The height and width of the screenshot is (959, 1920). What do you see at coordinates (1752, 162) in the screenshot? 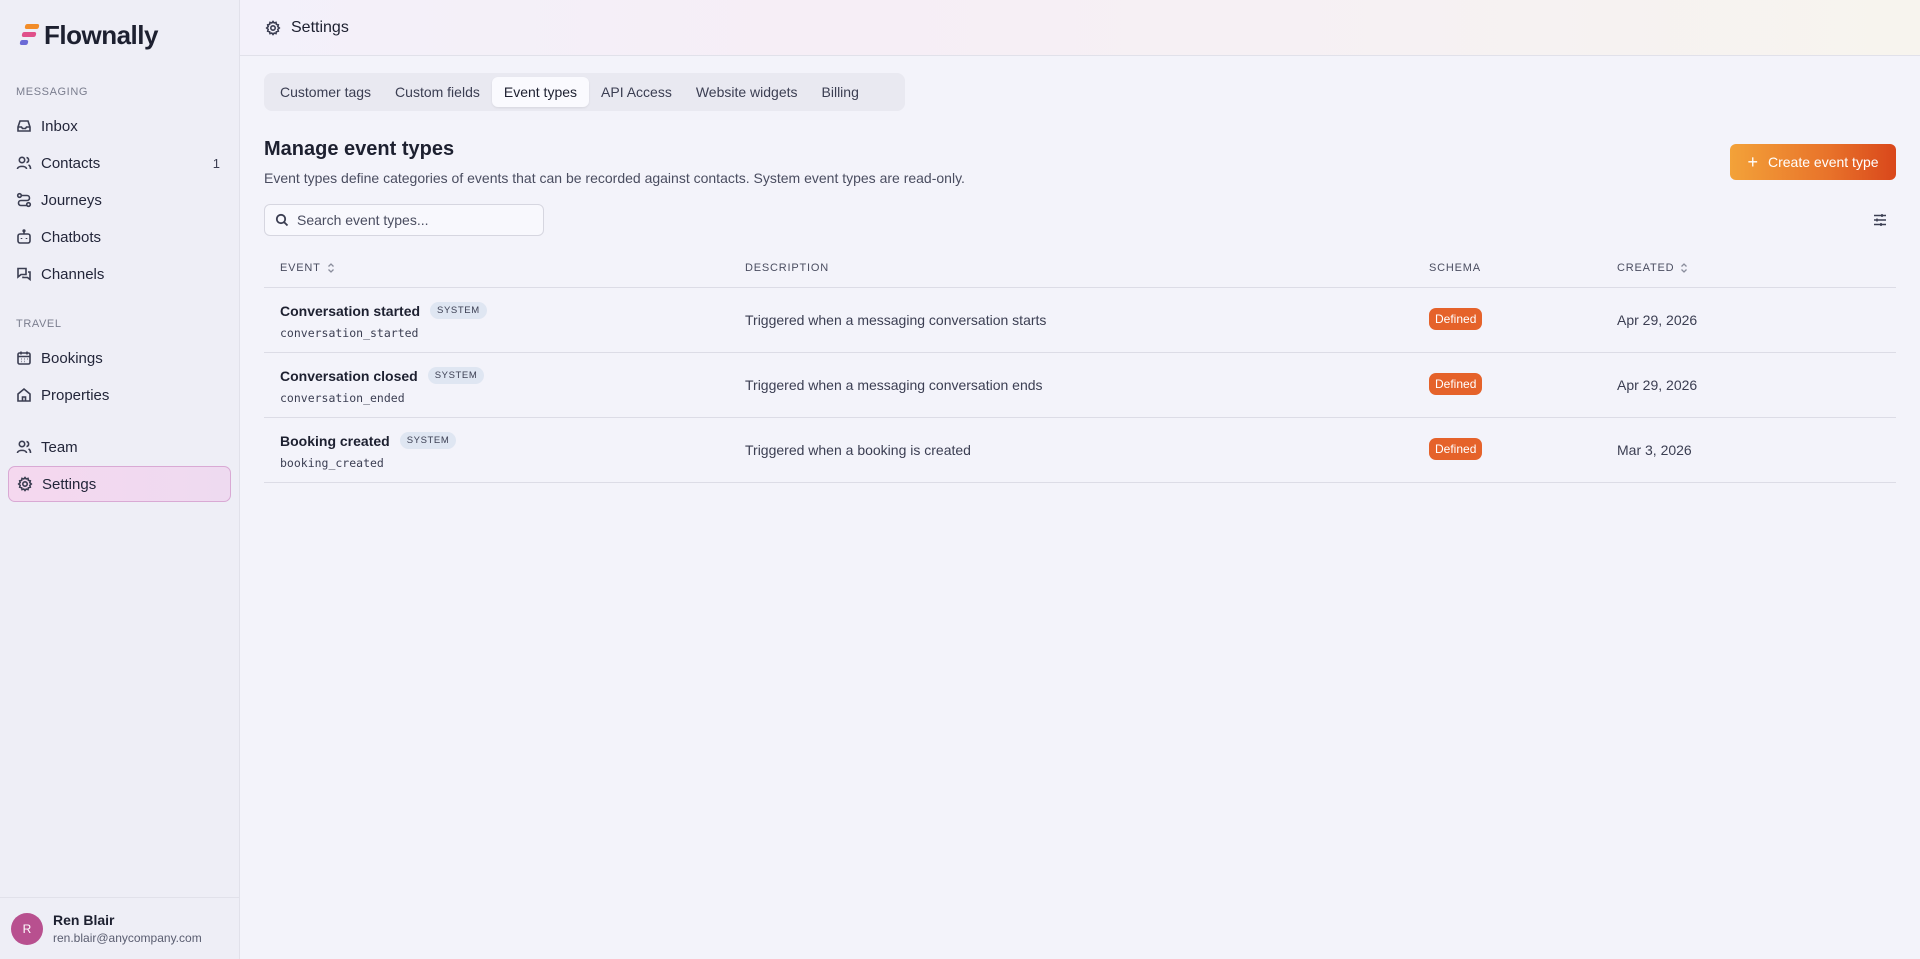
I see `plus-icon: +` at bounding box center [1752, 162].